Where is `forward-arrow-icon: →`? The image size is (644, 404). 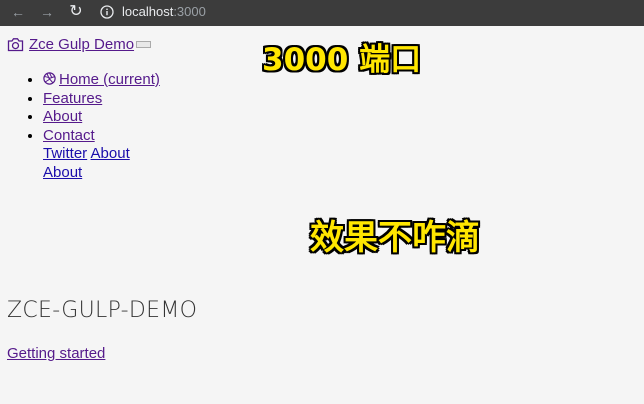
forward-arrow-icon: → is located at coordinates (47, 12).